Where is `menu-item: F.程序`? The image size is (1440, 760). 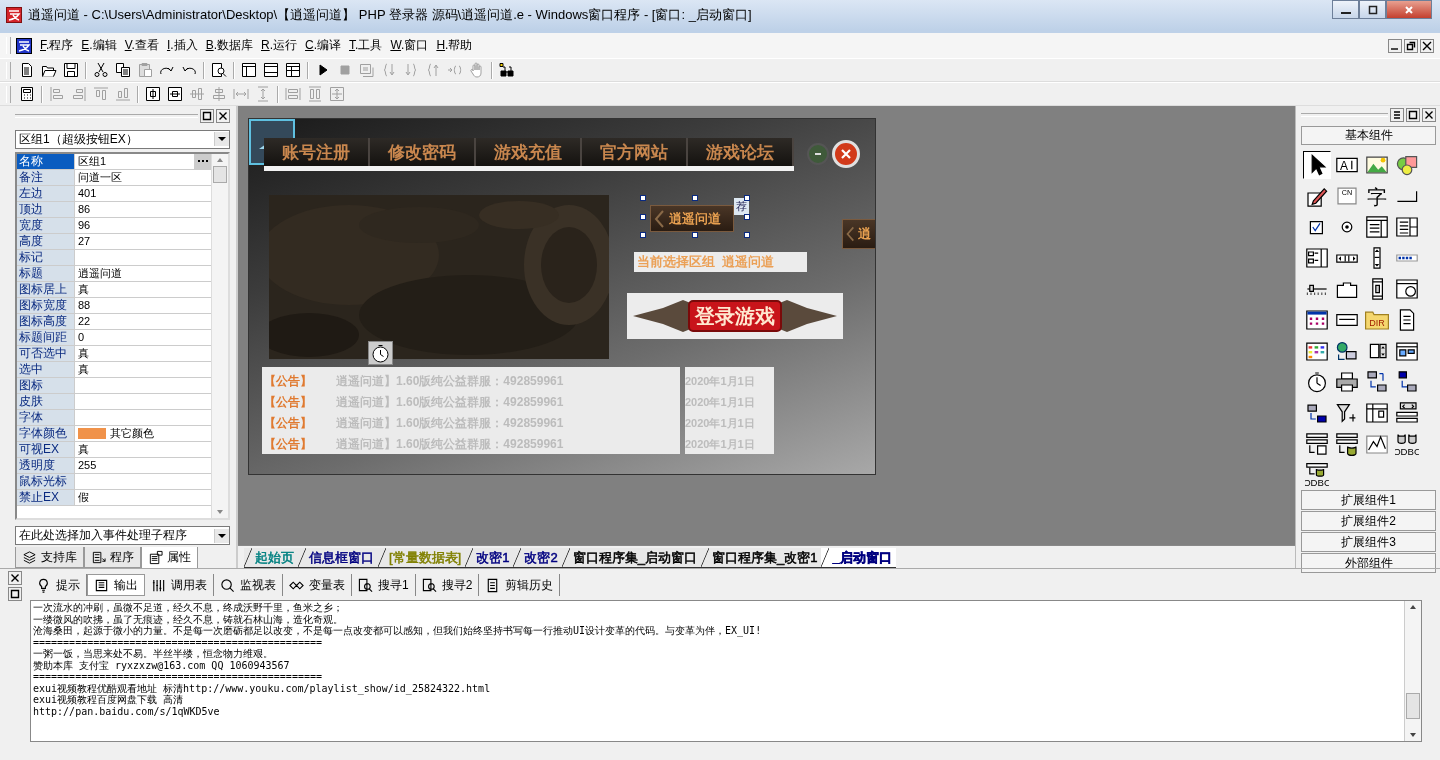 menu-item: F.程序 is located at coordinates (57, 45).